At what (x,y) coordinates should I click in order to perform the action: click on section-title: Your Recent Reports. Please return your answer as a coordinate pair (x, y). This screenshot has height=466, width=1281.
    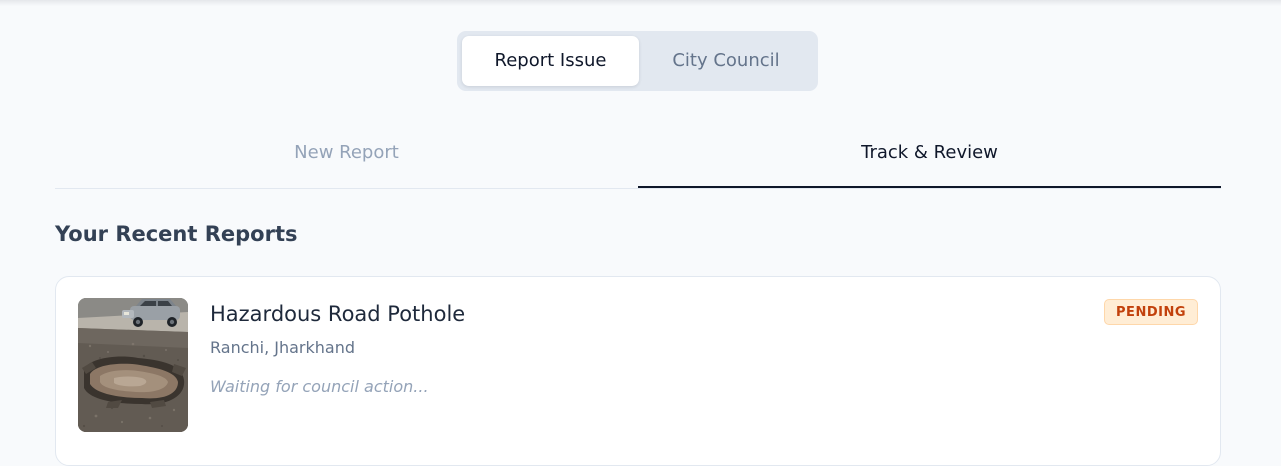
    Looking at the image, I should click on (176, 234).